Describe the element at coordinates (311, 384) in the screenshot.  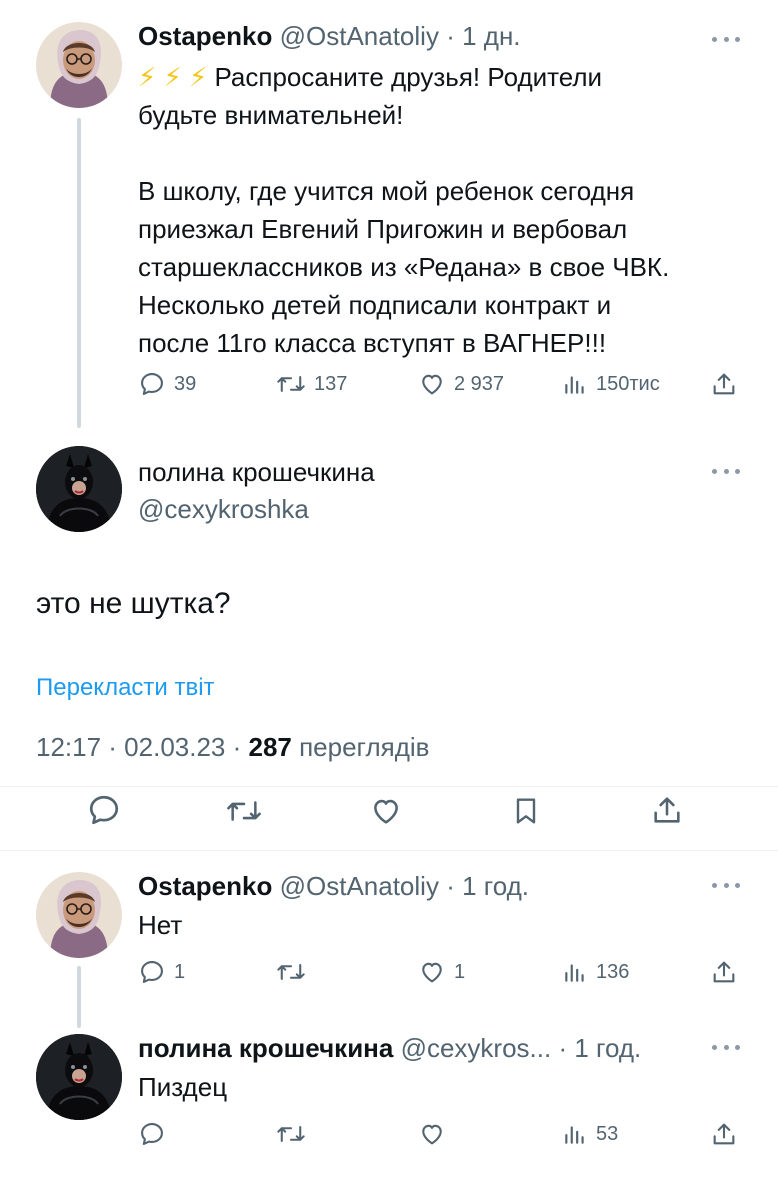
I see `retweet-button: 137` at that location.